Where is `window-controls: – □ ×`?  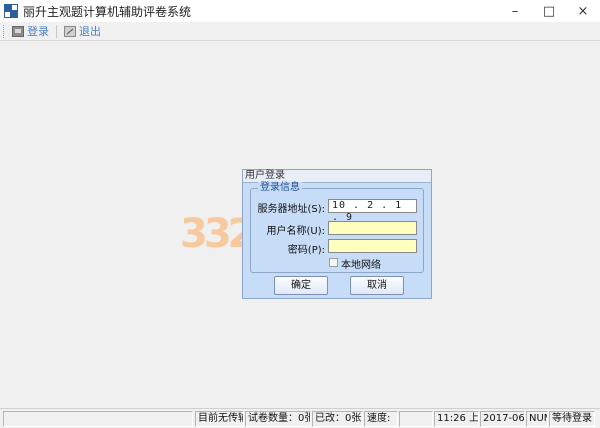 window-controls: – □ × is located at coordinates (549, 11).